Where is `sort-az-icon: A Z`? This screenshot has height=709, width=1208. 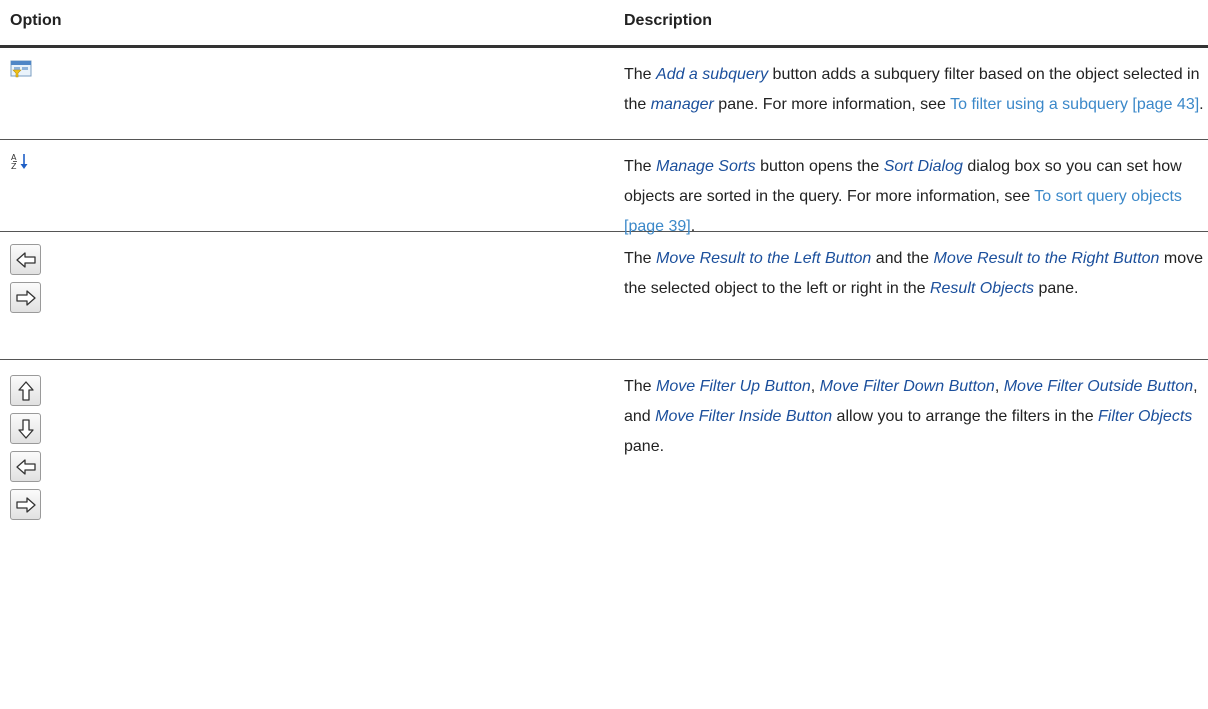 sort-az-icon: A Z is located at coordinates (19, 162).